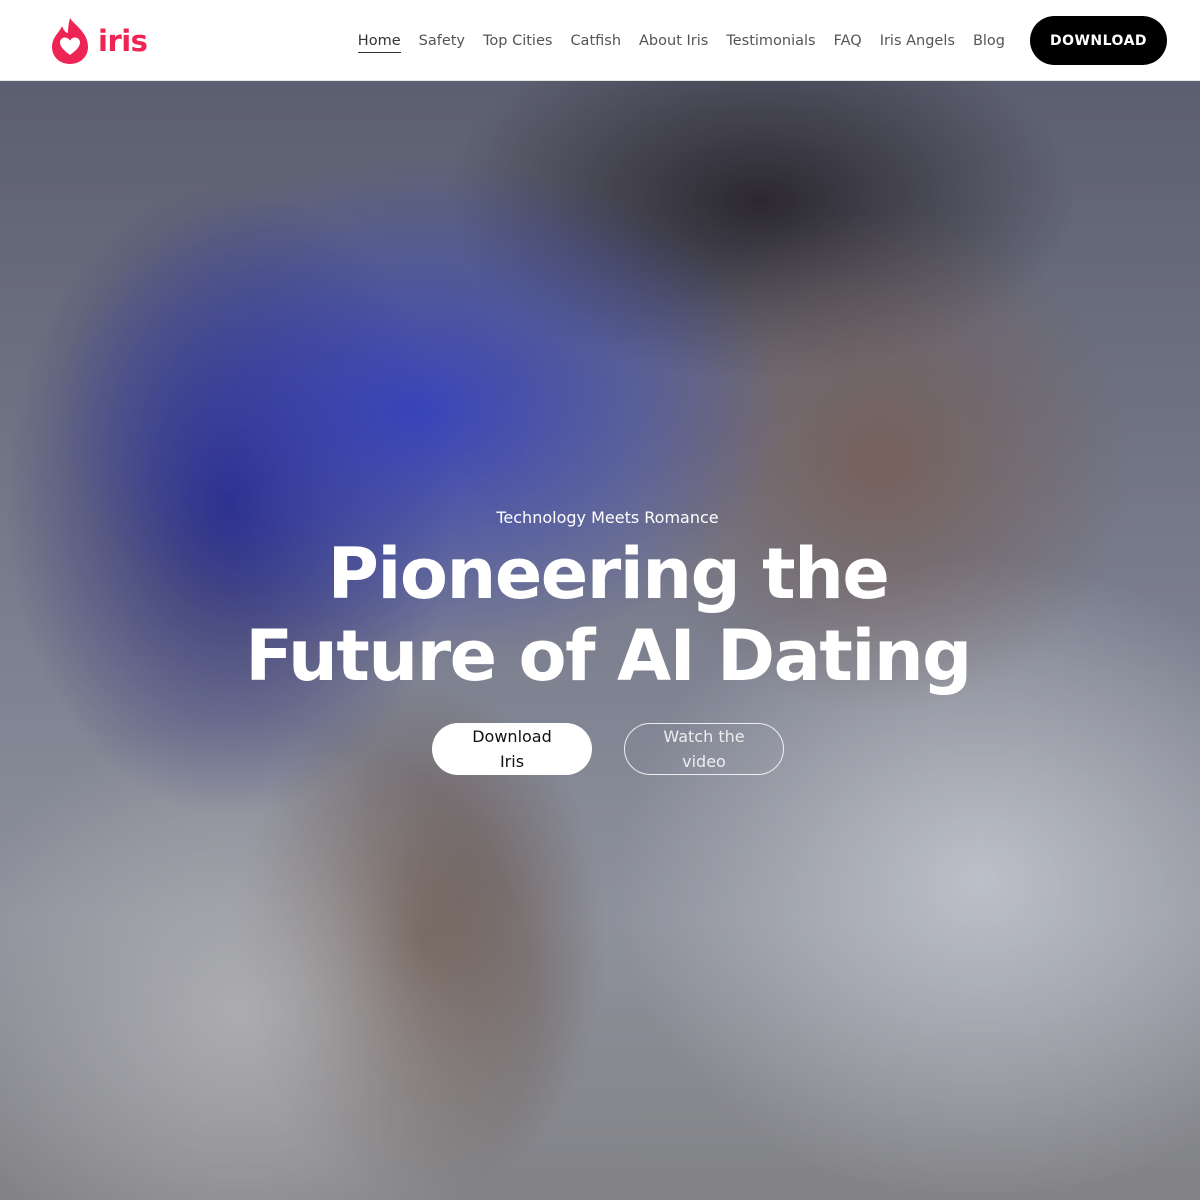 The height and width of the screenshot is (1200, 1200). I want to click on nav-item-testimonials: Testimonials, so click(770, 41).